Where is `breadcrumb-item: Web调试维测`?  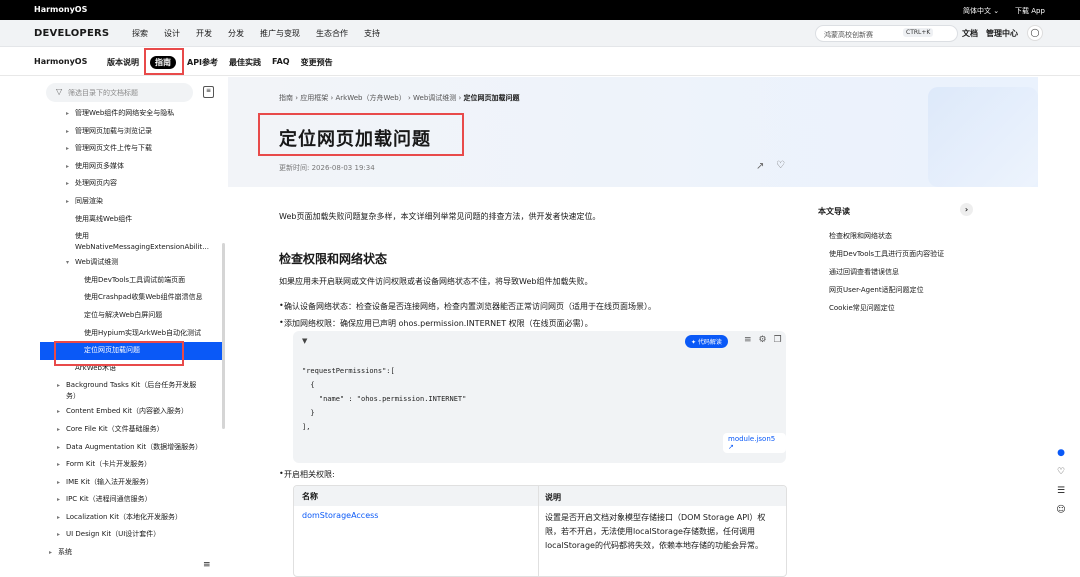
breadcrumb-item: Web调试维测 is located at coordinates (434, 98).